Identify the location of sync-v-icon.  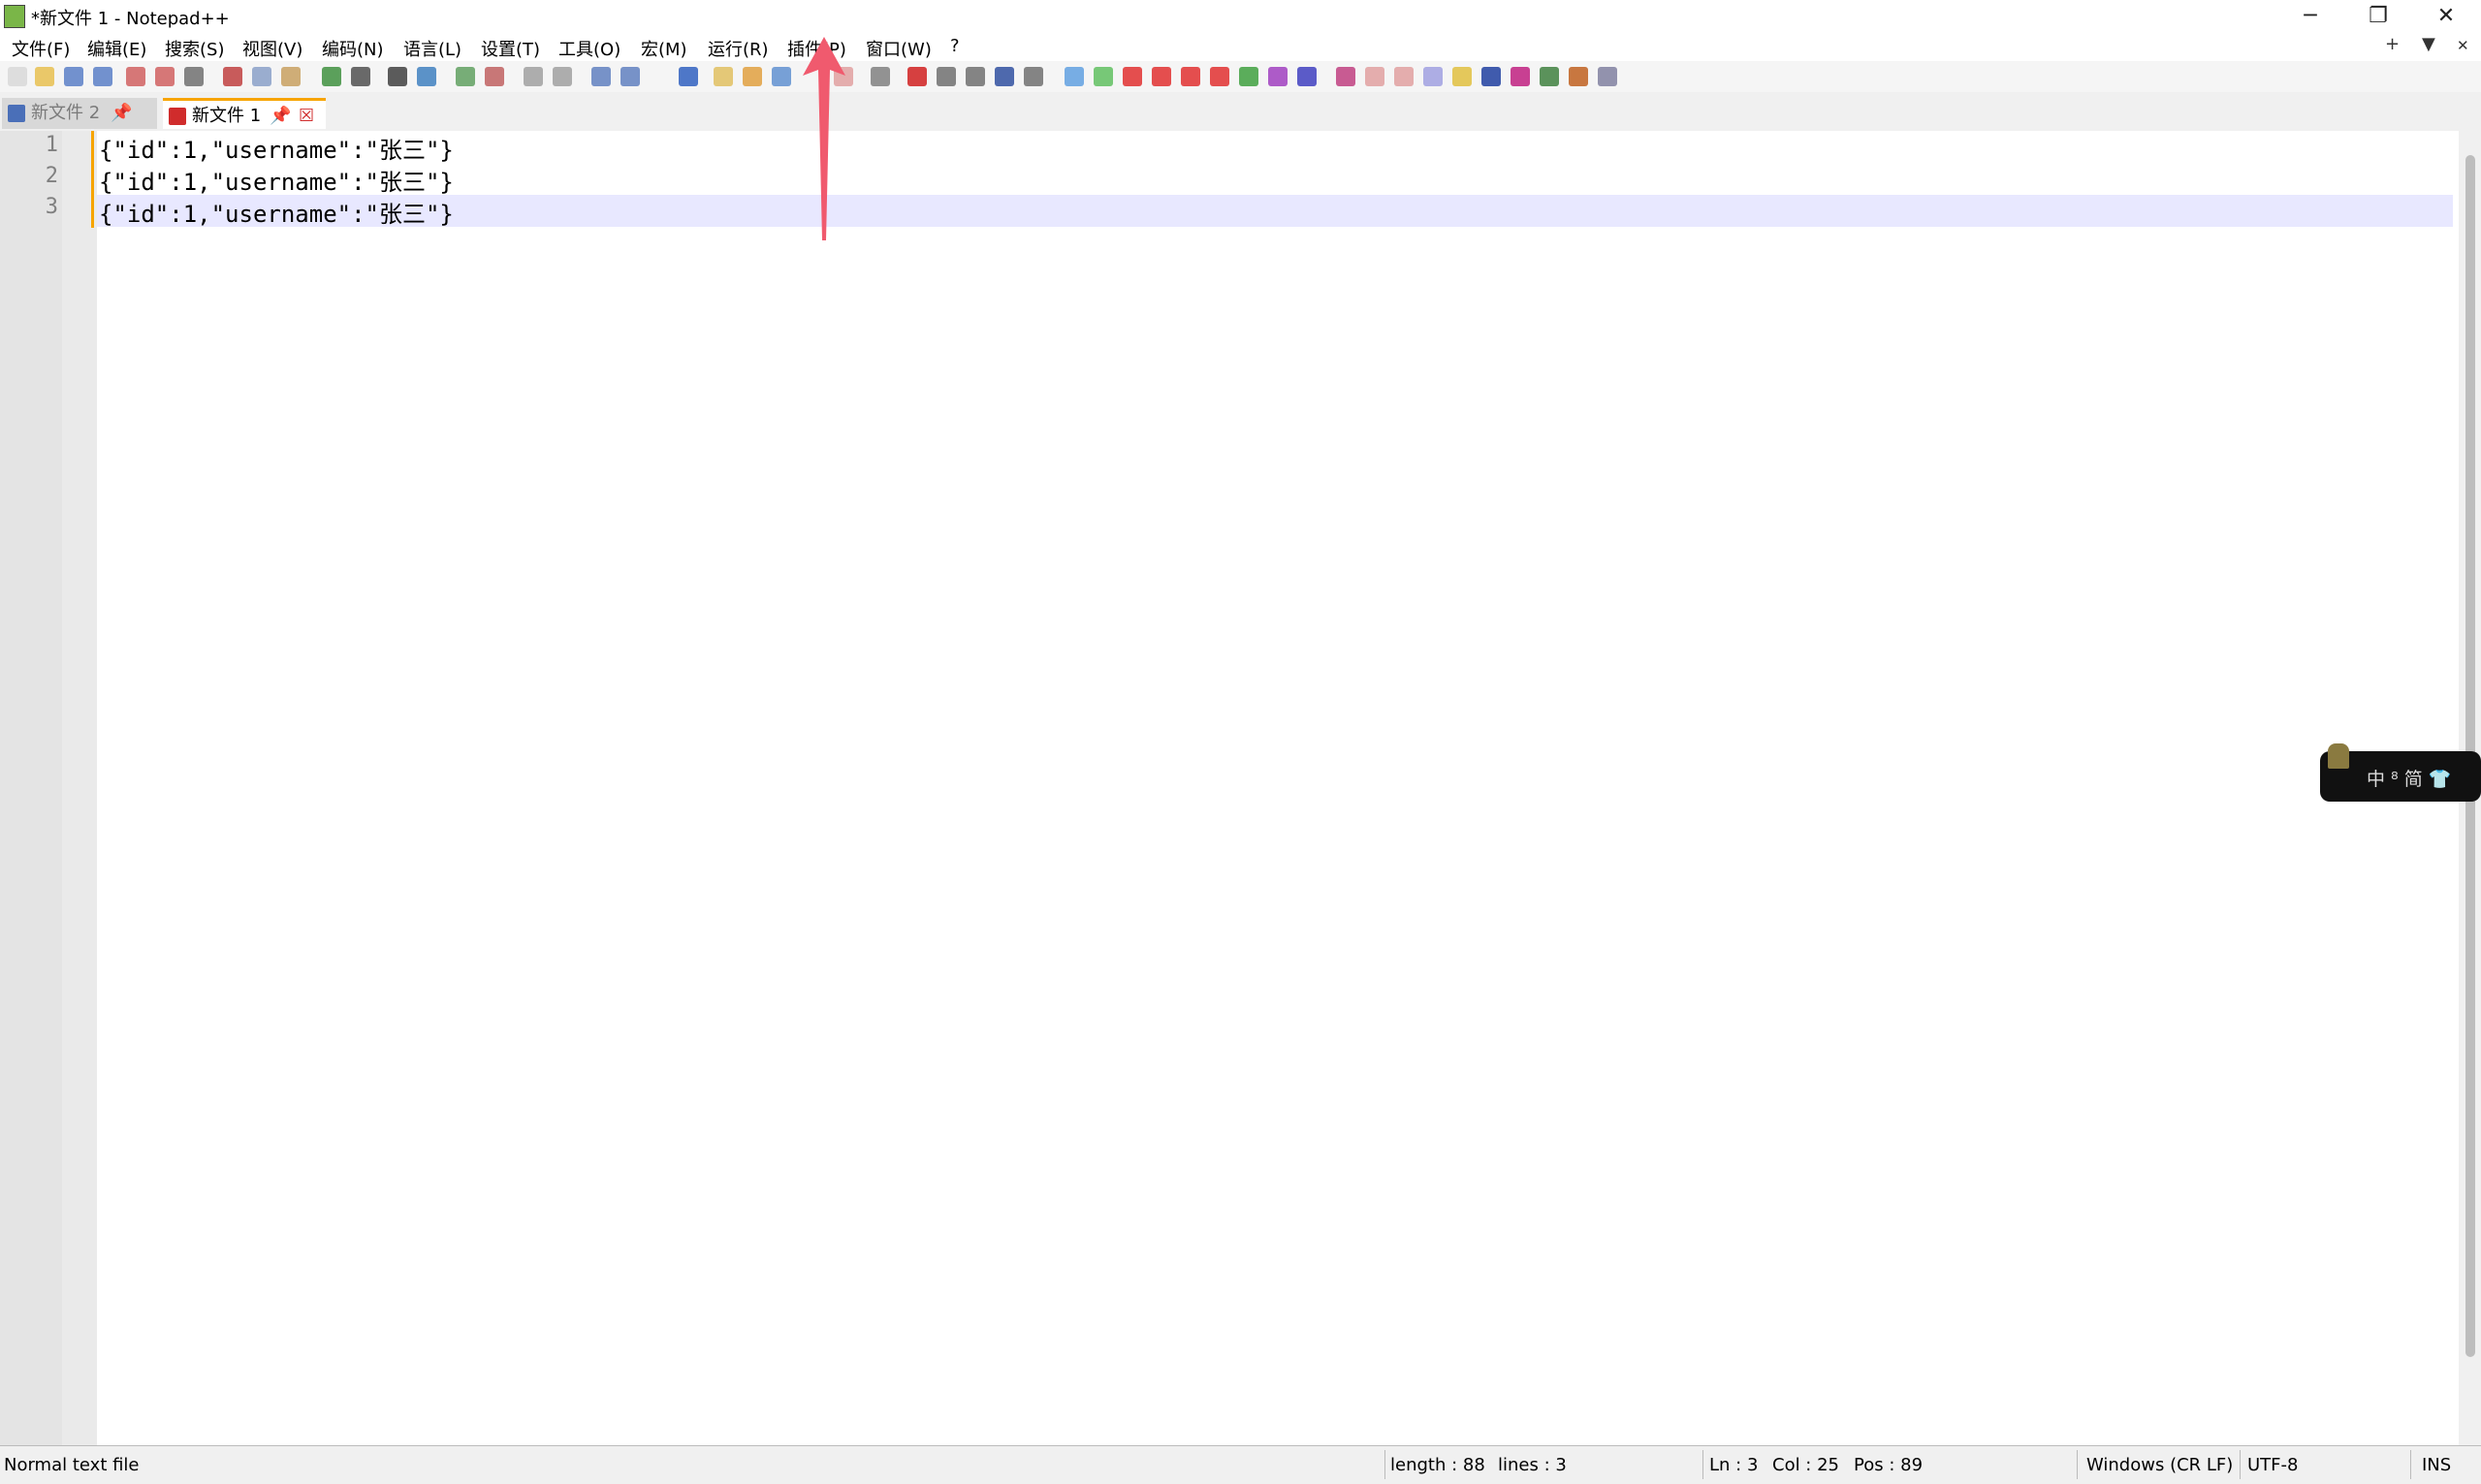
(533, 76).